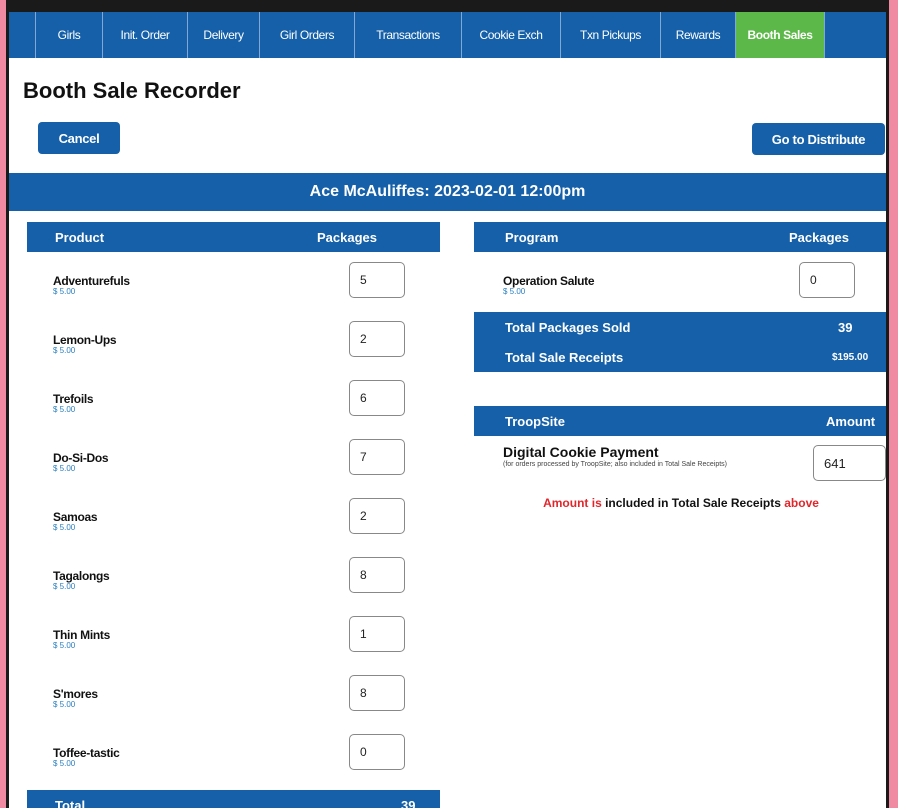 The height and width of the screenshot is (808, 898). I want to click on product-row: Tagalongs $ 5.00, so click(81, 580).